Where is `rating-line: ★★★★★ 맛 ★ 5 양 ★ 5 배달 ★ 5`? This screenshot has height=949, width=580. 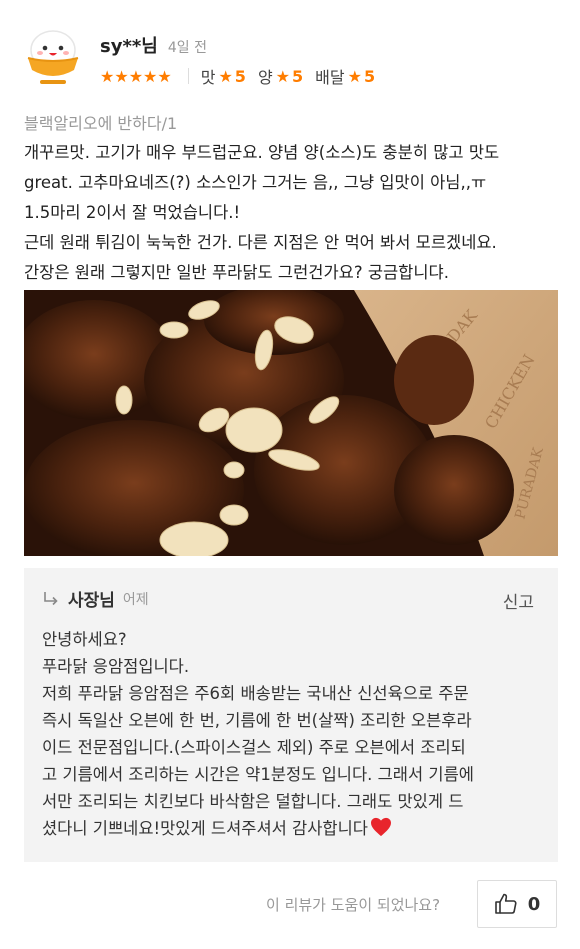 rating-line: ★★★★★ 맛 ★ 5 양 ★ 5 배달 ★ 5 is located at coordinates (243, 76).